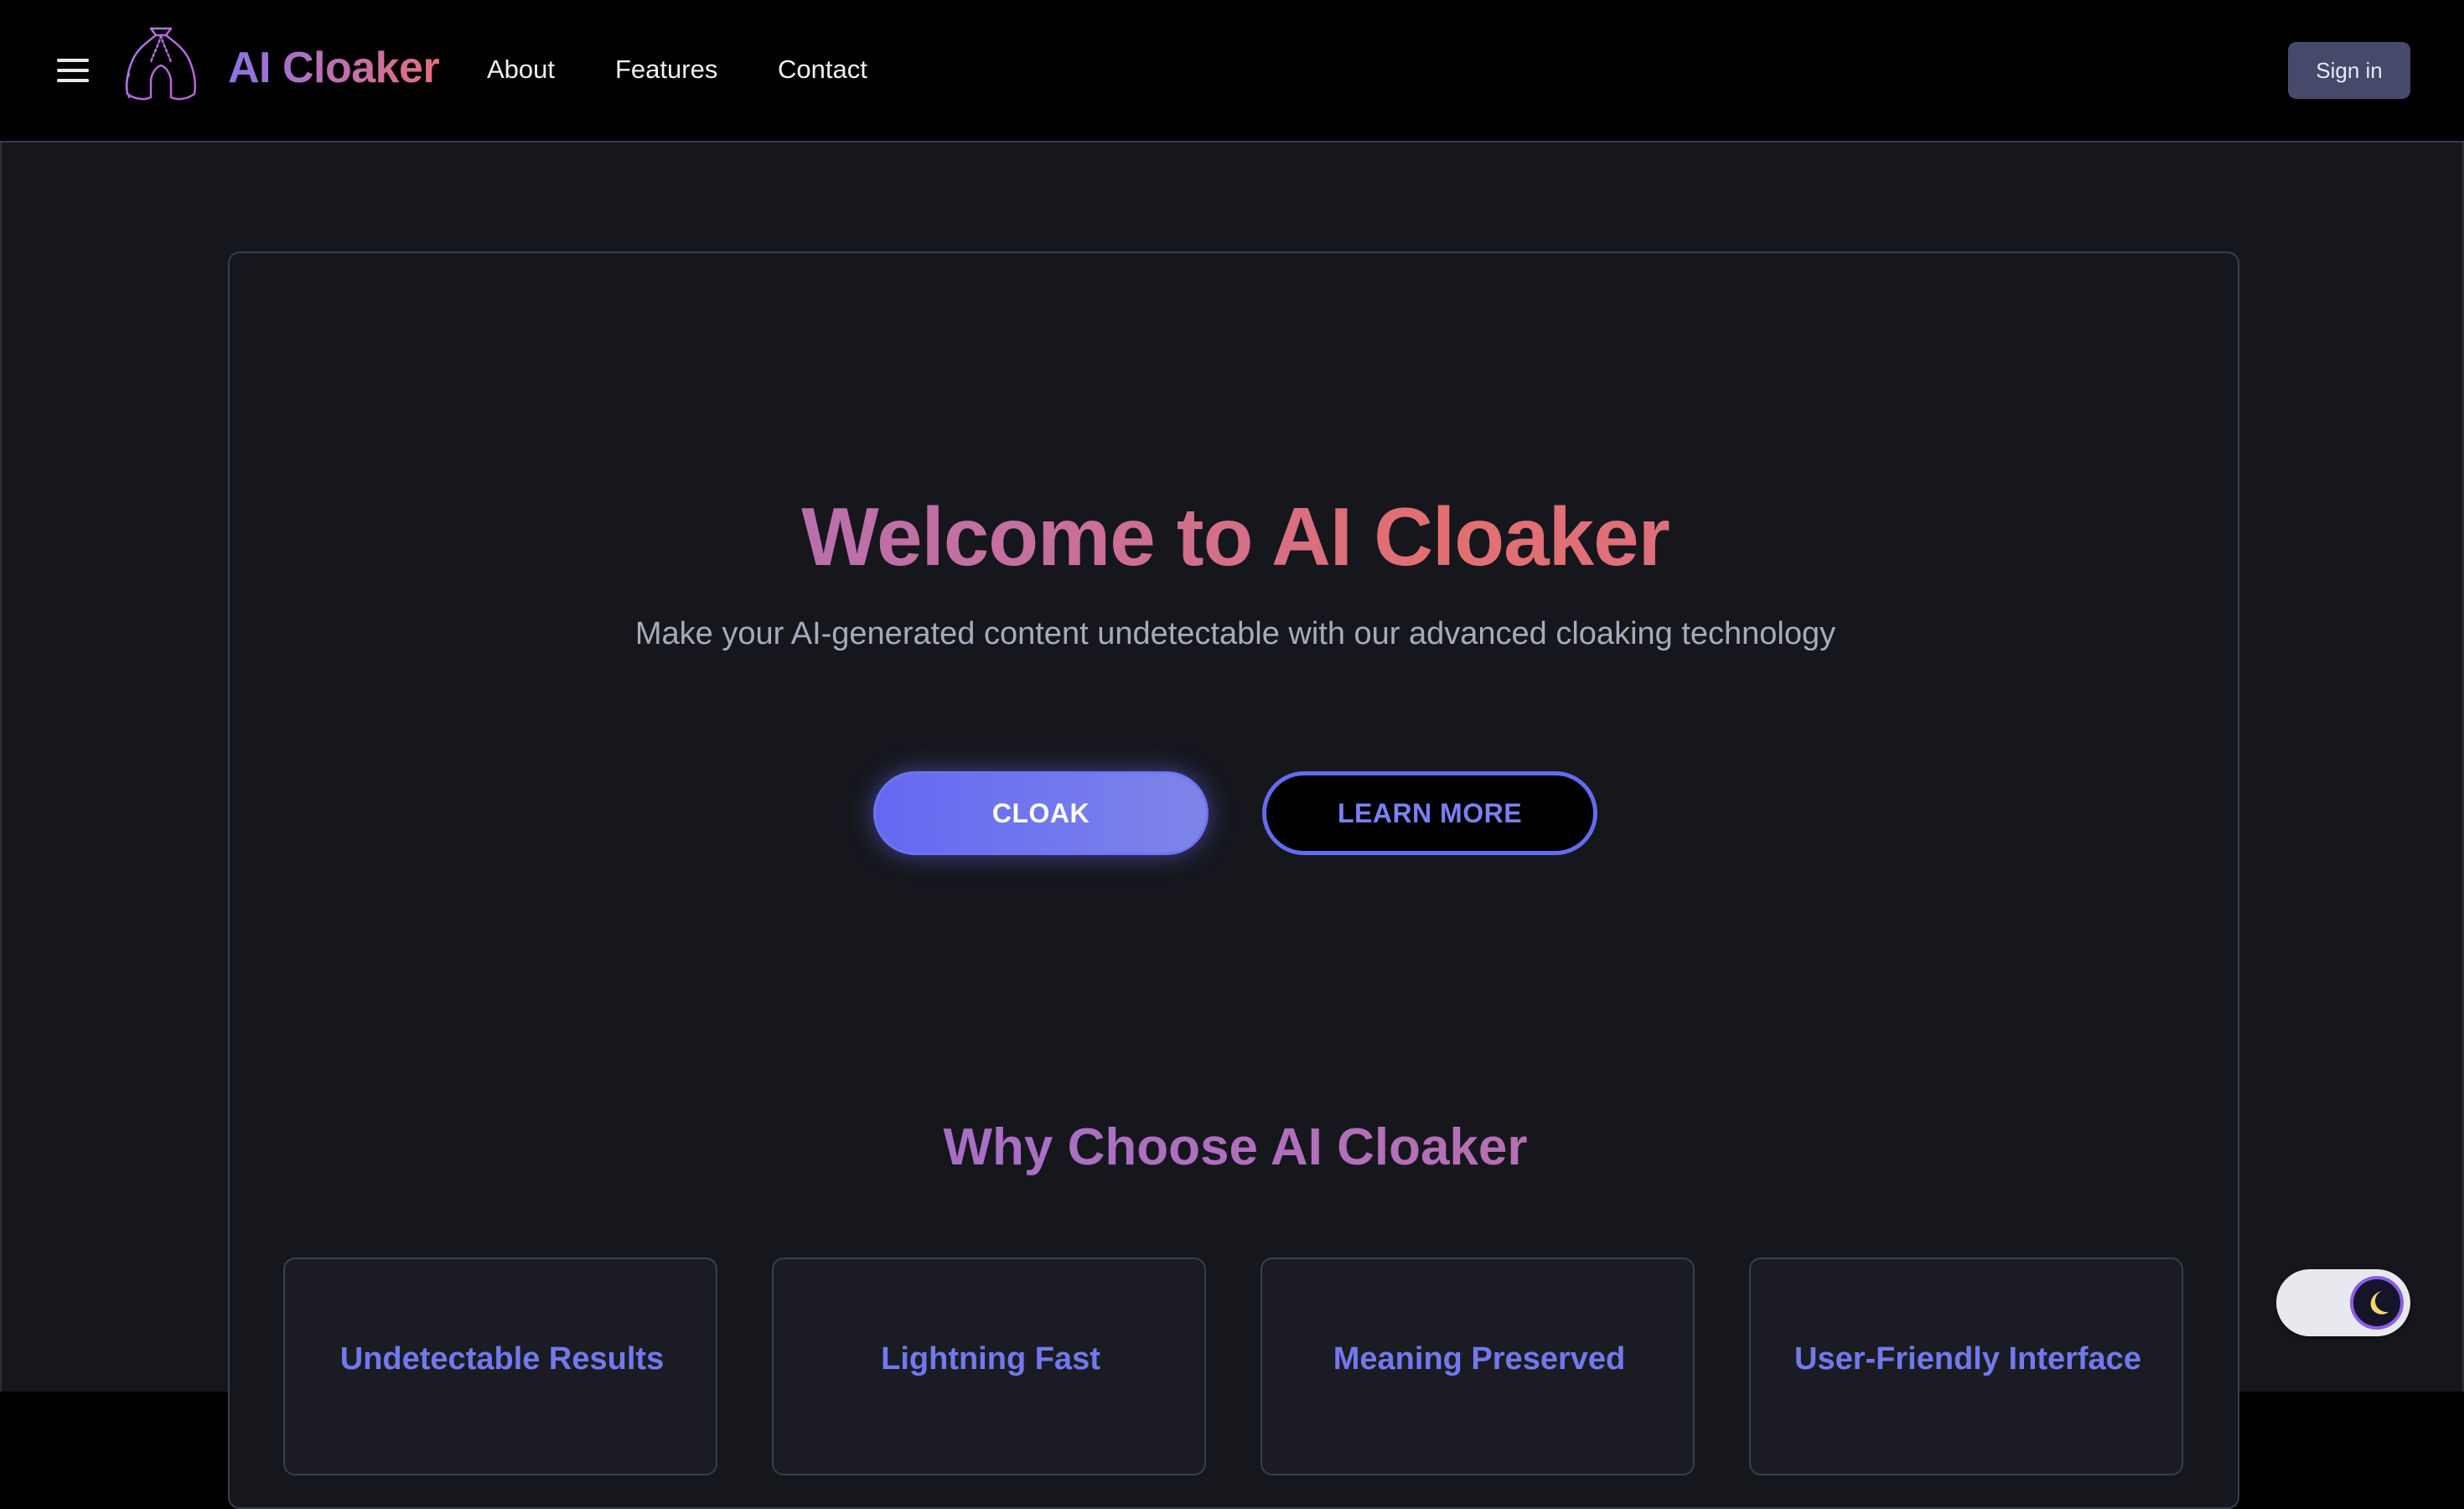 The image size is (2464, 1509). What do you see at coordinates (1041, 813) in the screenshot?
I see `cloak-button: CLOAK` at bounding box center [1041, 813].